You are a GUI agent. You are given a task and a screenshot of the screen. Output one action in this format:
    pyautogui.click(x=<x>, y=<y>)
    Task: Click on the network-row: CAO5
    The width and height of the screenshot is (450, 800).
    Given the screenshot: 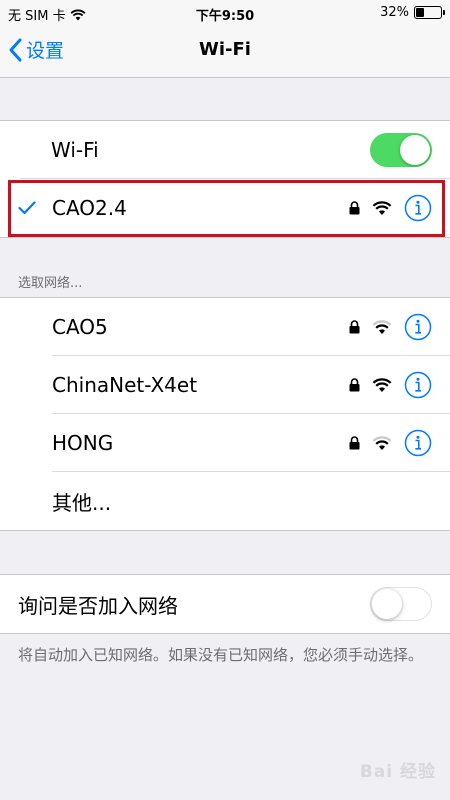 What is the action you would take?
    pyautogui.click(x=225, y=327)
    